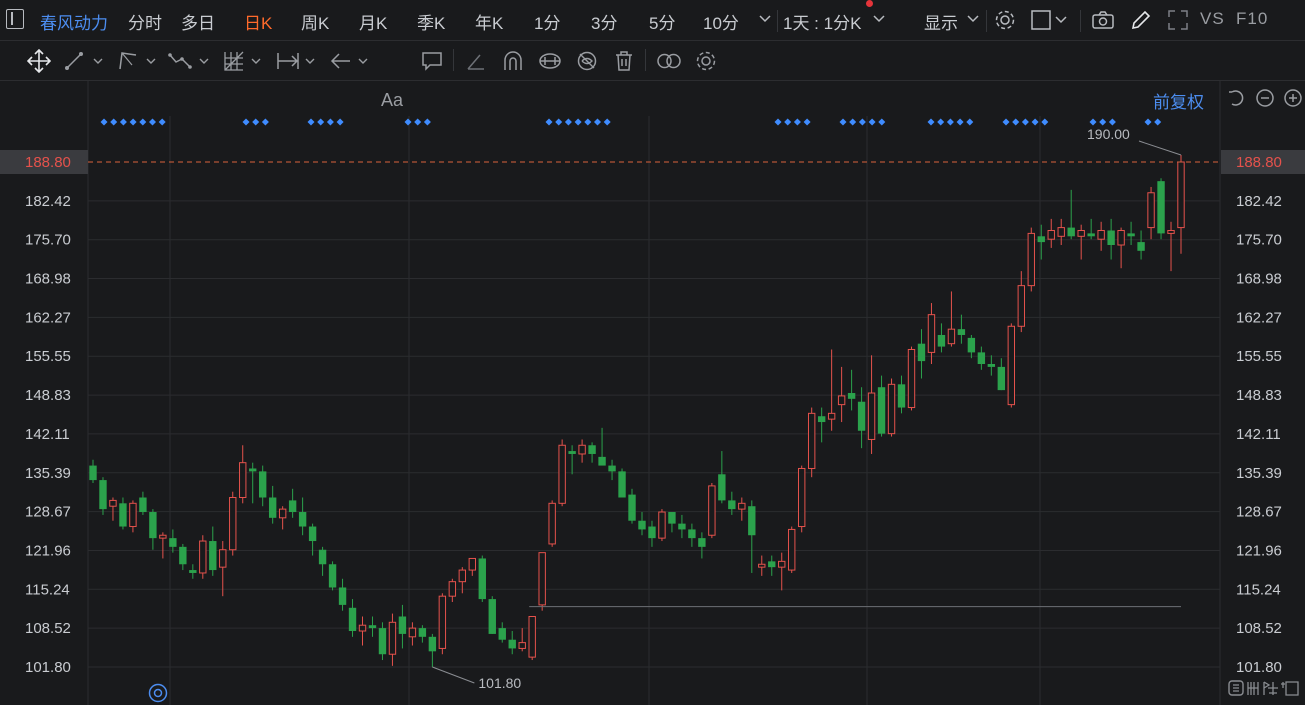 The width and height of the screenshot is (1305, 705). Describe the element at coordinates (941, 21) in the screenshot. I see `display-menu: 显示` at that location.